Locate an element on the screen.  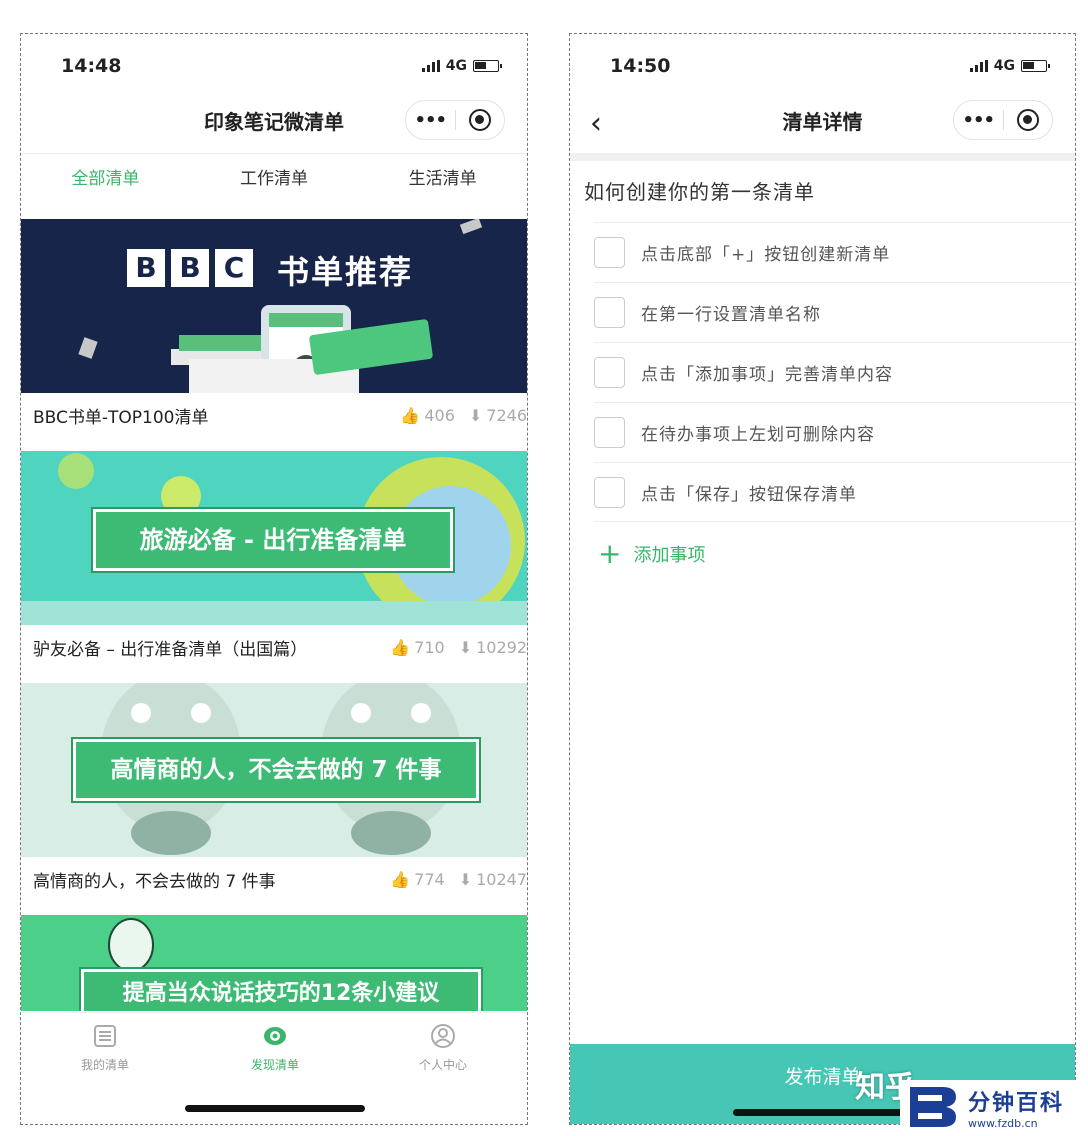
card-title: 驴友必备 – 出行准备清单（出国篇） is located at coordinates (170, 649).